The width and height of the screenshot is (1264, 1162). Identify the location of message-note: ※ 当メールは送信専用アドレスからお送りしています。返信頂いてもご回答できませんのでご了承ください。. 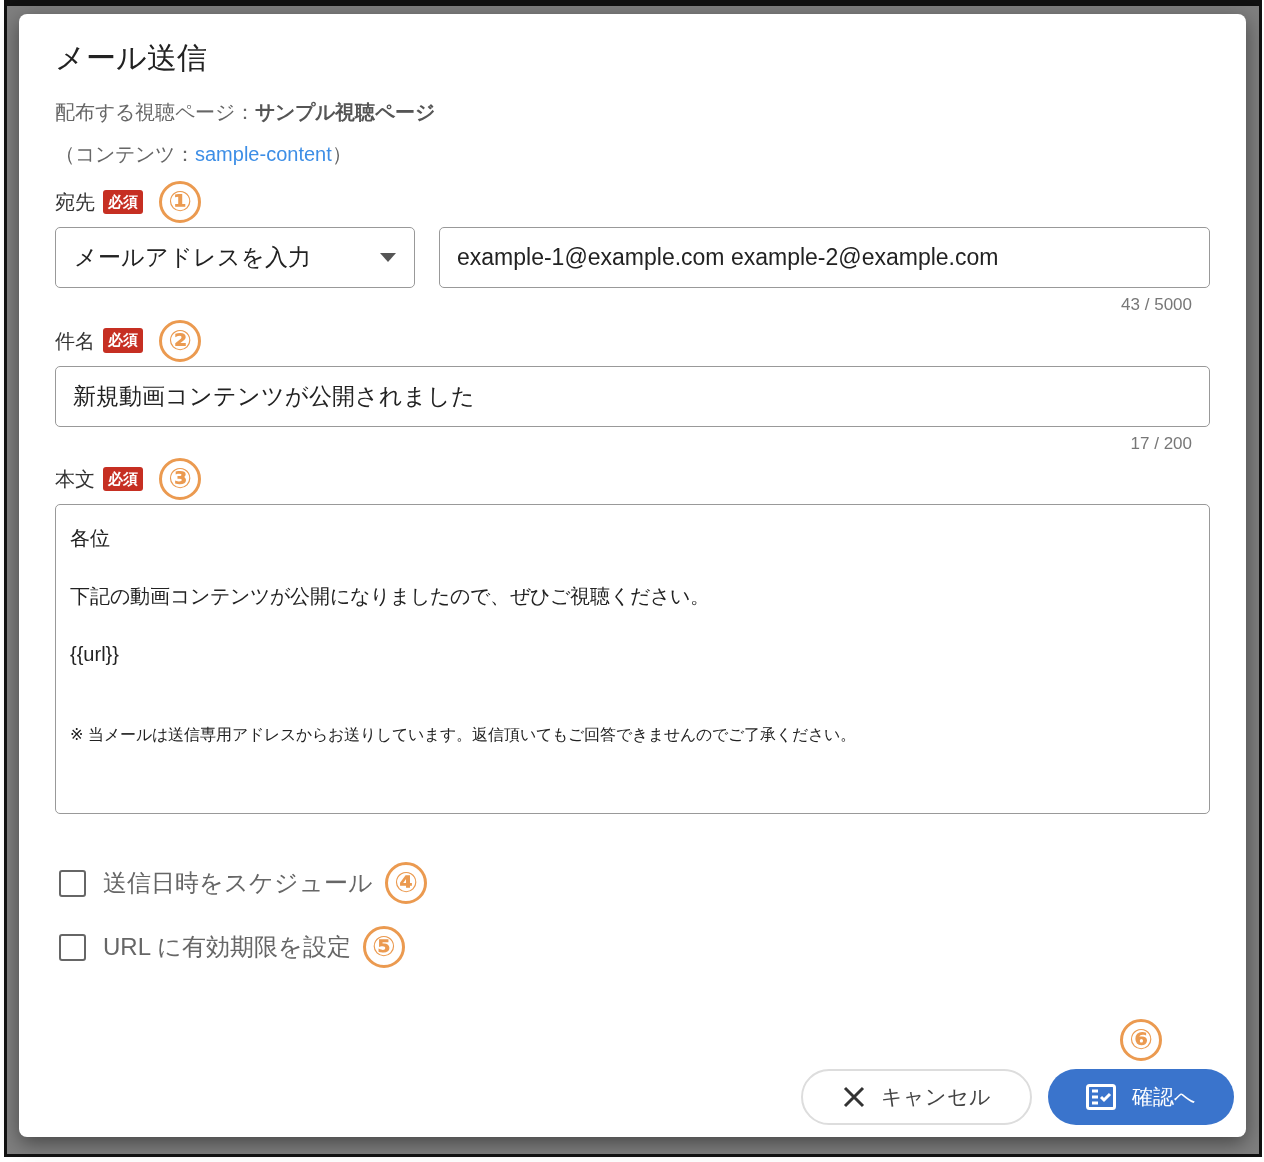
(463, 735).